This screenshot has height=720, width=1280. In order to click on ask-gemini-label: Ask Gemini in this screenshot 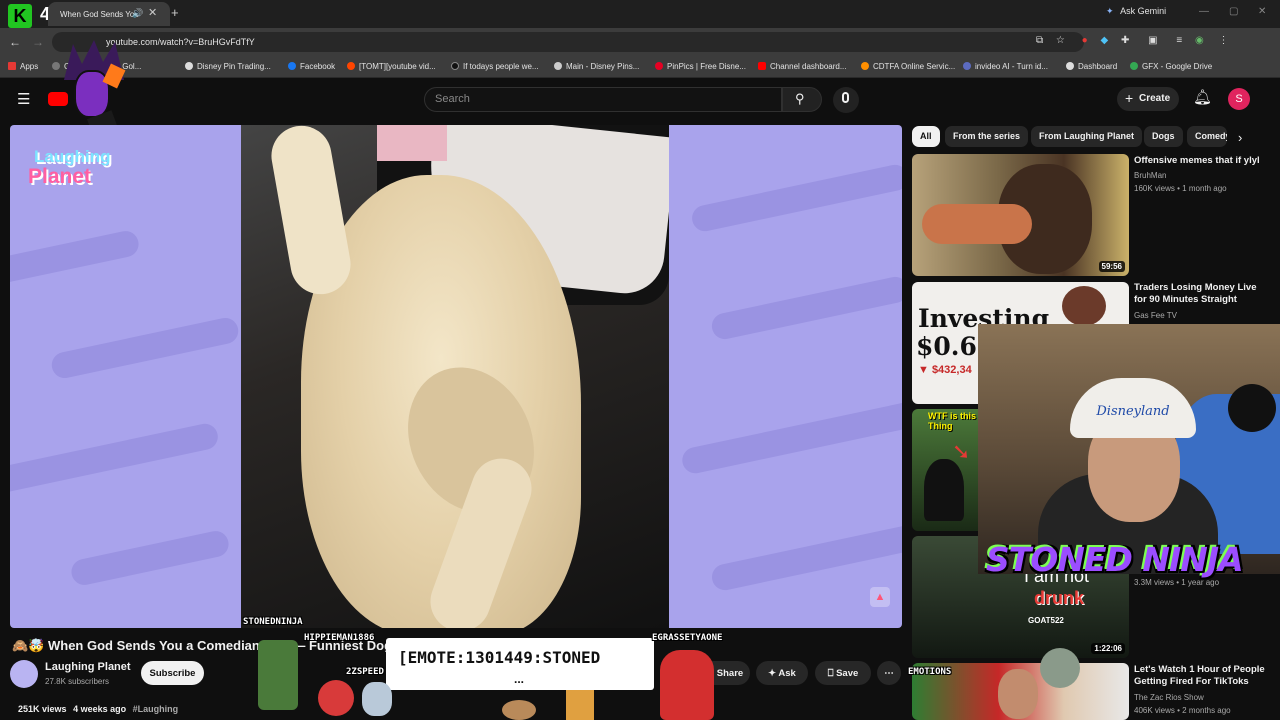, I will do `click(1143, 11)`.